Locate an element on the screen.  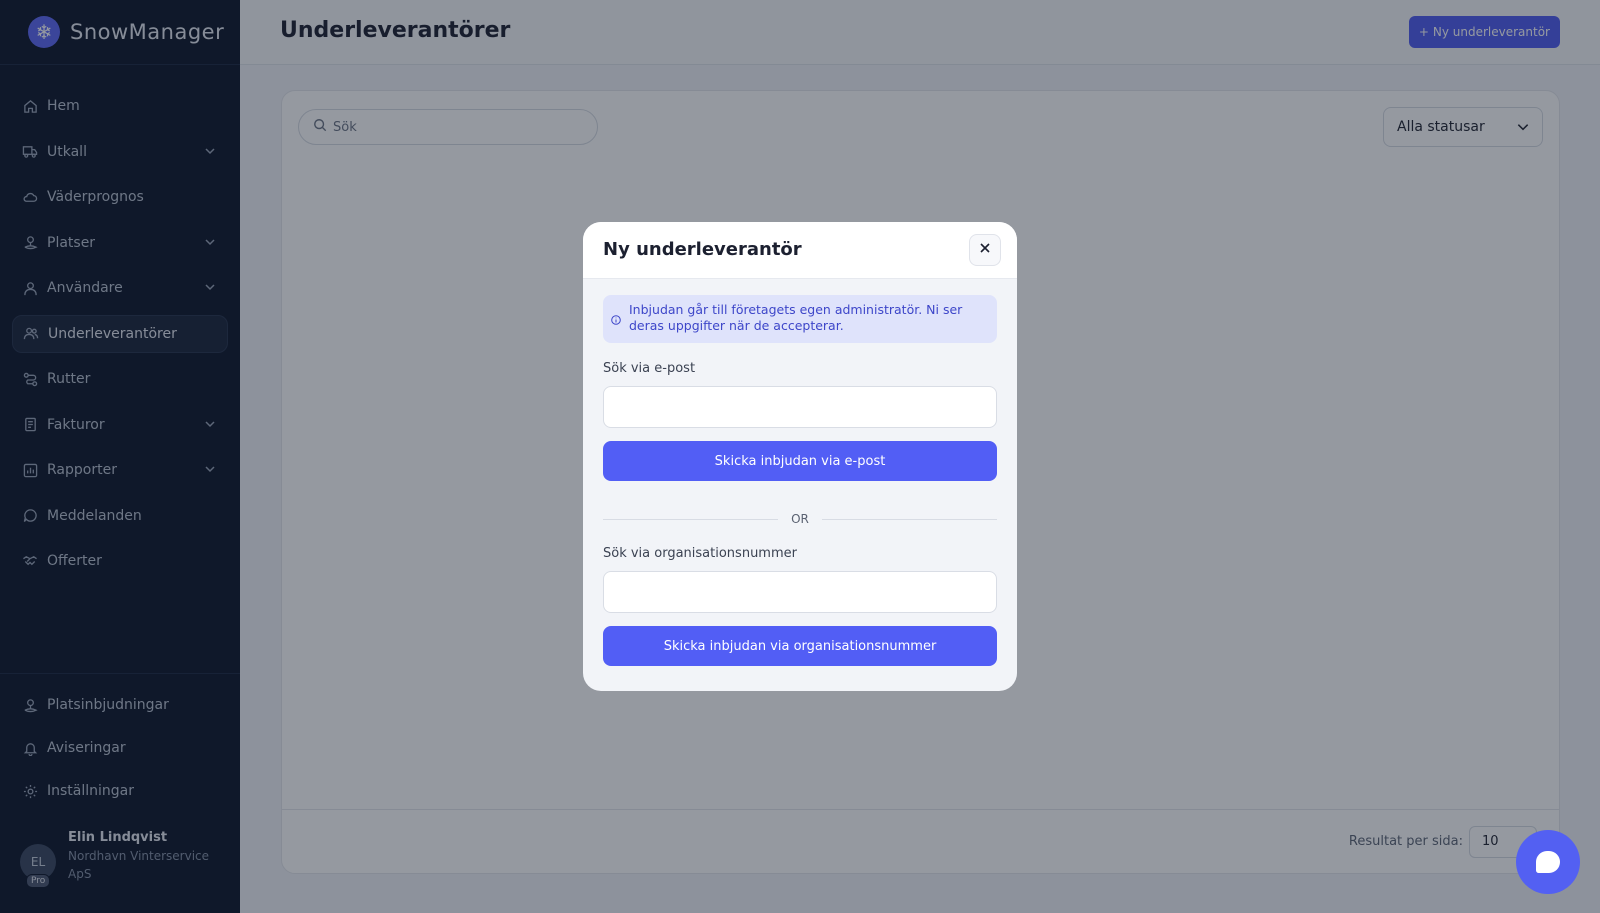
info-icon is located at coordinates (616, 319).